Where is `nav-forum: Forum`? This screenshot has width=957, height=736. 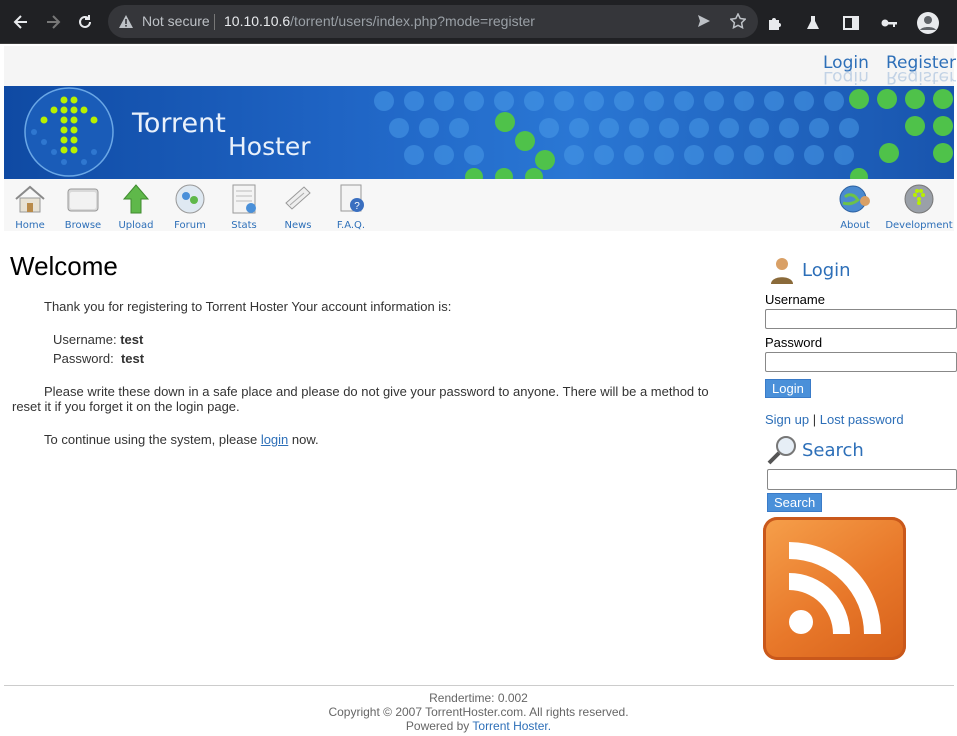
nav-forum: Forum is located at coordinates (190, 207).